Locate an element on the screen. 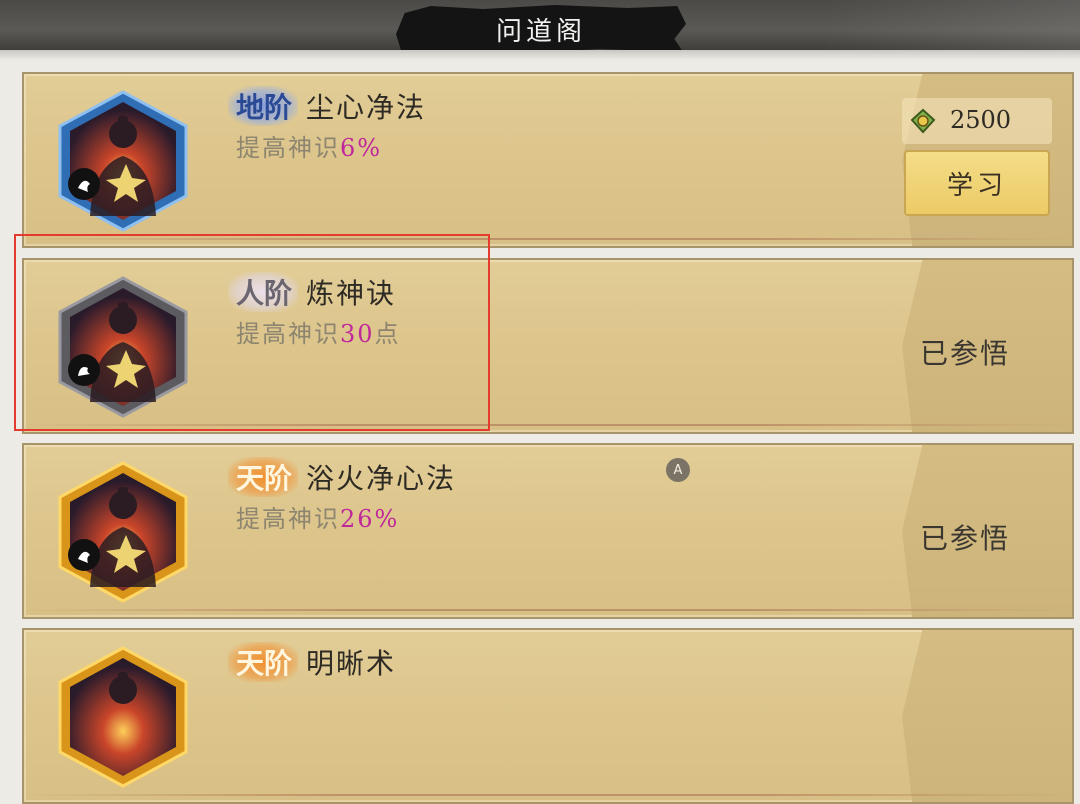 This screenshot has height=804, width=1080. skill-effect: 提高神识6% is located at coordinates (309, 145).